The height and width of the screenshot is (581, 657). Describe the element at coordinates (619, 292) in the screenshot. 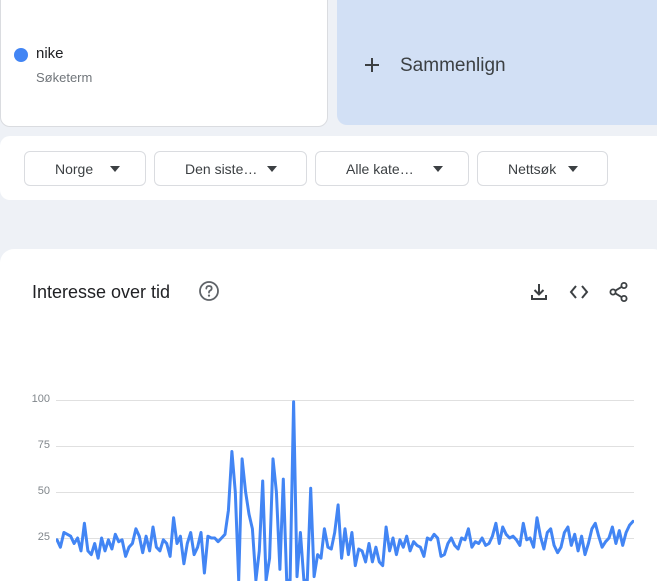

I see `share-icon` at that location.